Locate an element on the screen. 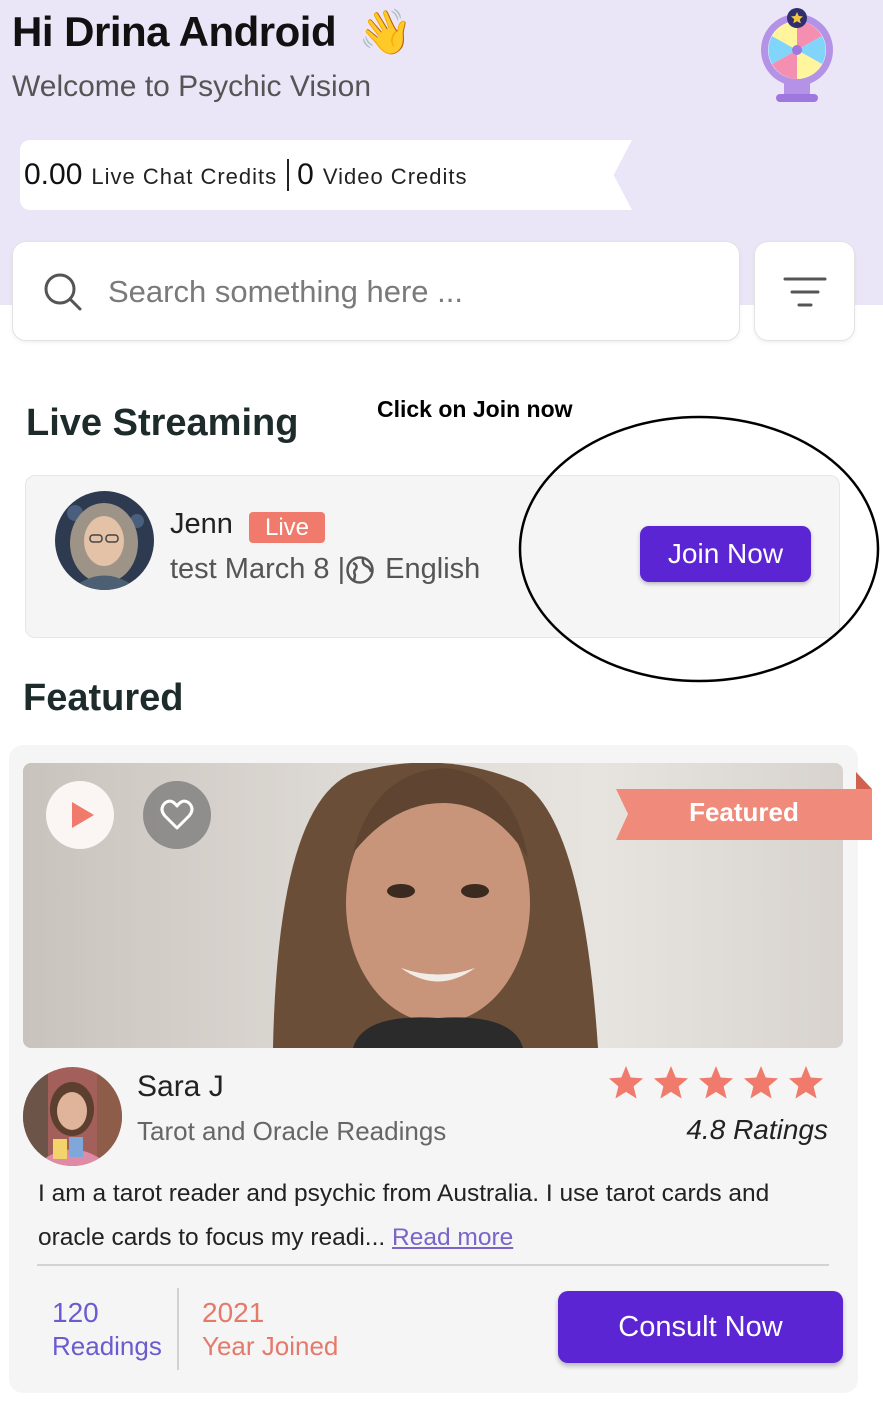 The image size is (883, 1409). stats-divider is located at coordinates (178, 1329).